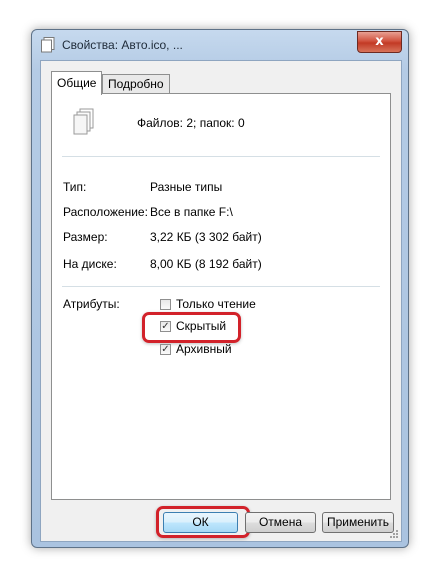 The width and height of the screenshot is (441, 579). I want to click on archive-label: Архивный, so click(204, 349).